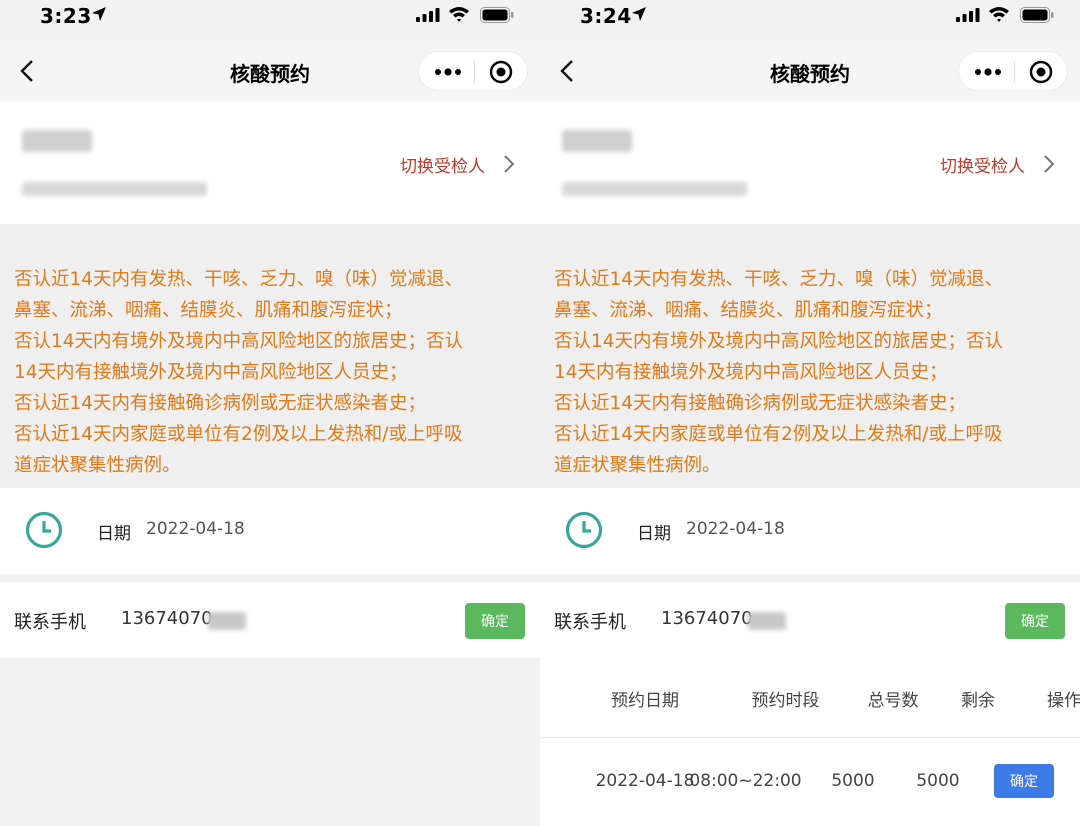  What do you see at coordinates (938, 781) in the screenshot?
I see `slot-remaining: 5000` at bounding box center [938, 781].